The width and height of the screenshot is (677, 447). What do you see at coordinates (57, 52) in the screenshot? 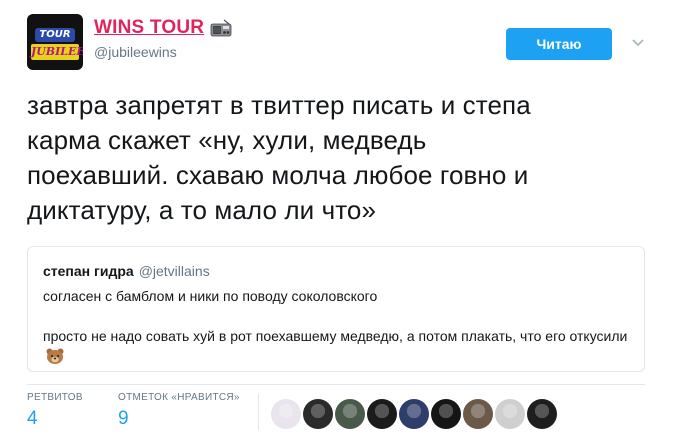
I see `avatar-logo-bottom: JUBILEE` at bounding box center [57, 52].